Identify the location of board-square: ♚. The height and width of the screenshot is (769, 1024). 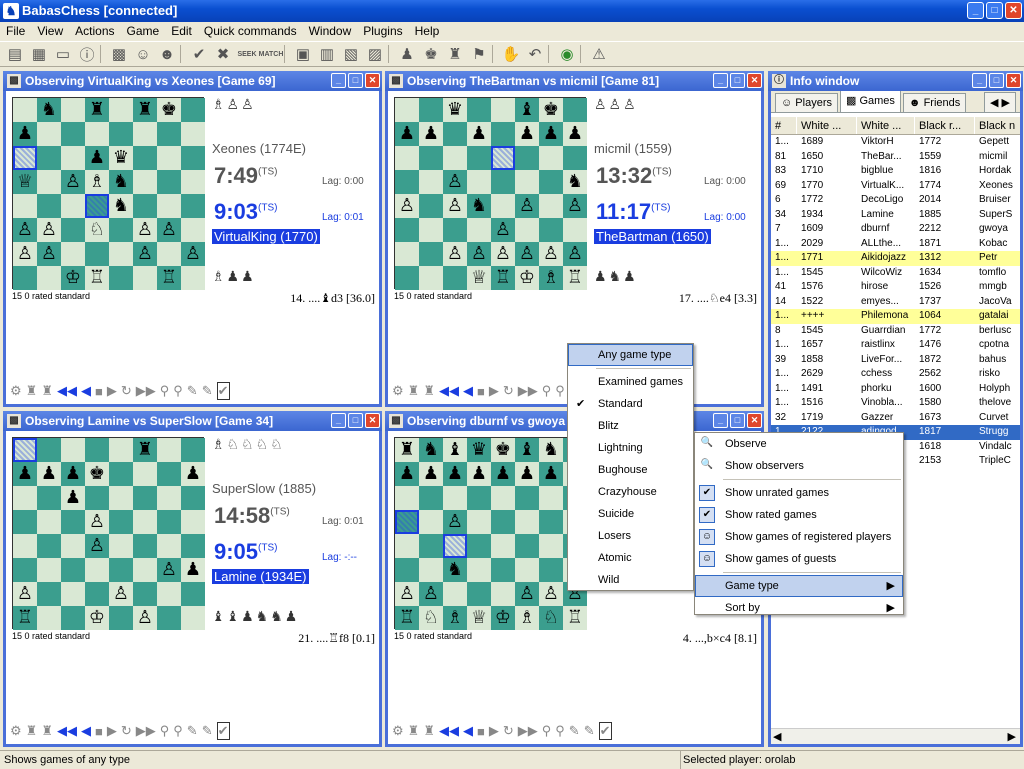
(169, 110).